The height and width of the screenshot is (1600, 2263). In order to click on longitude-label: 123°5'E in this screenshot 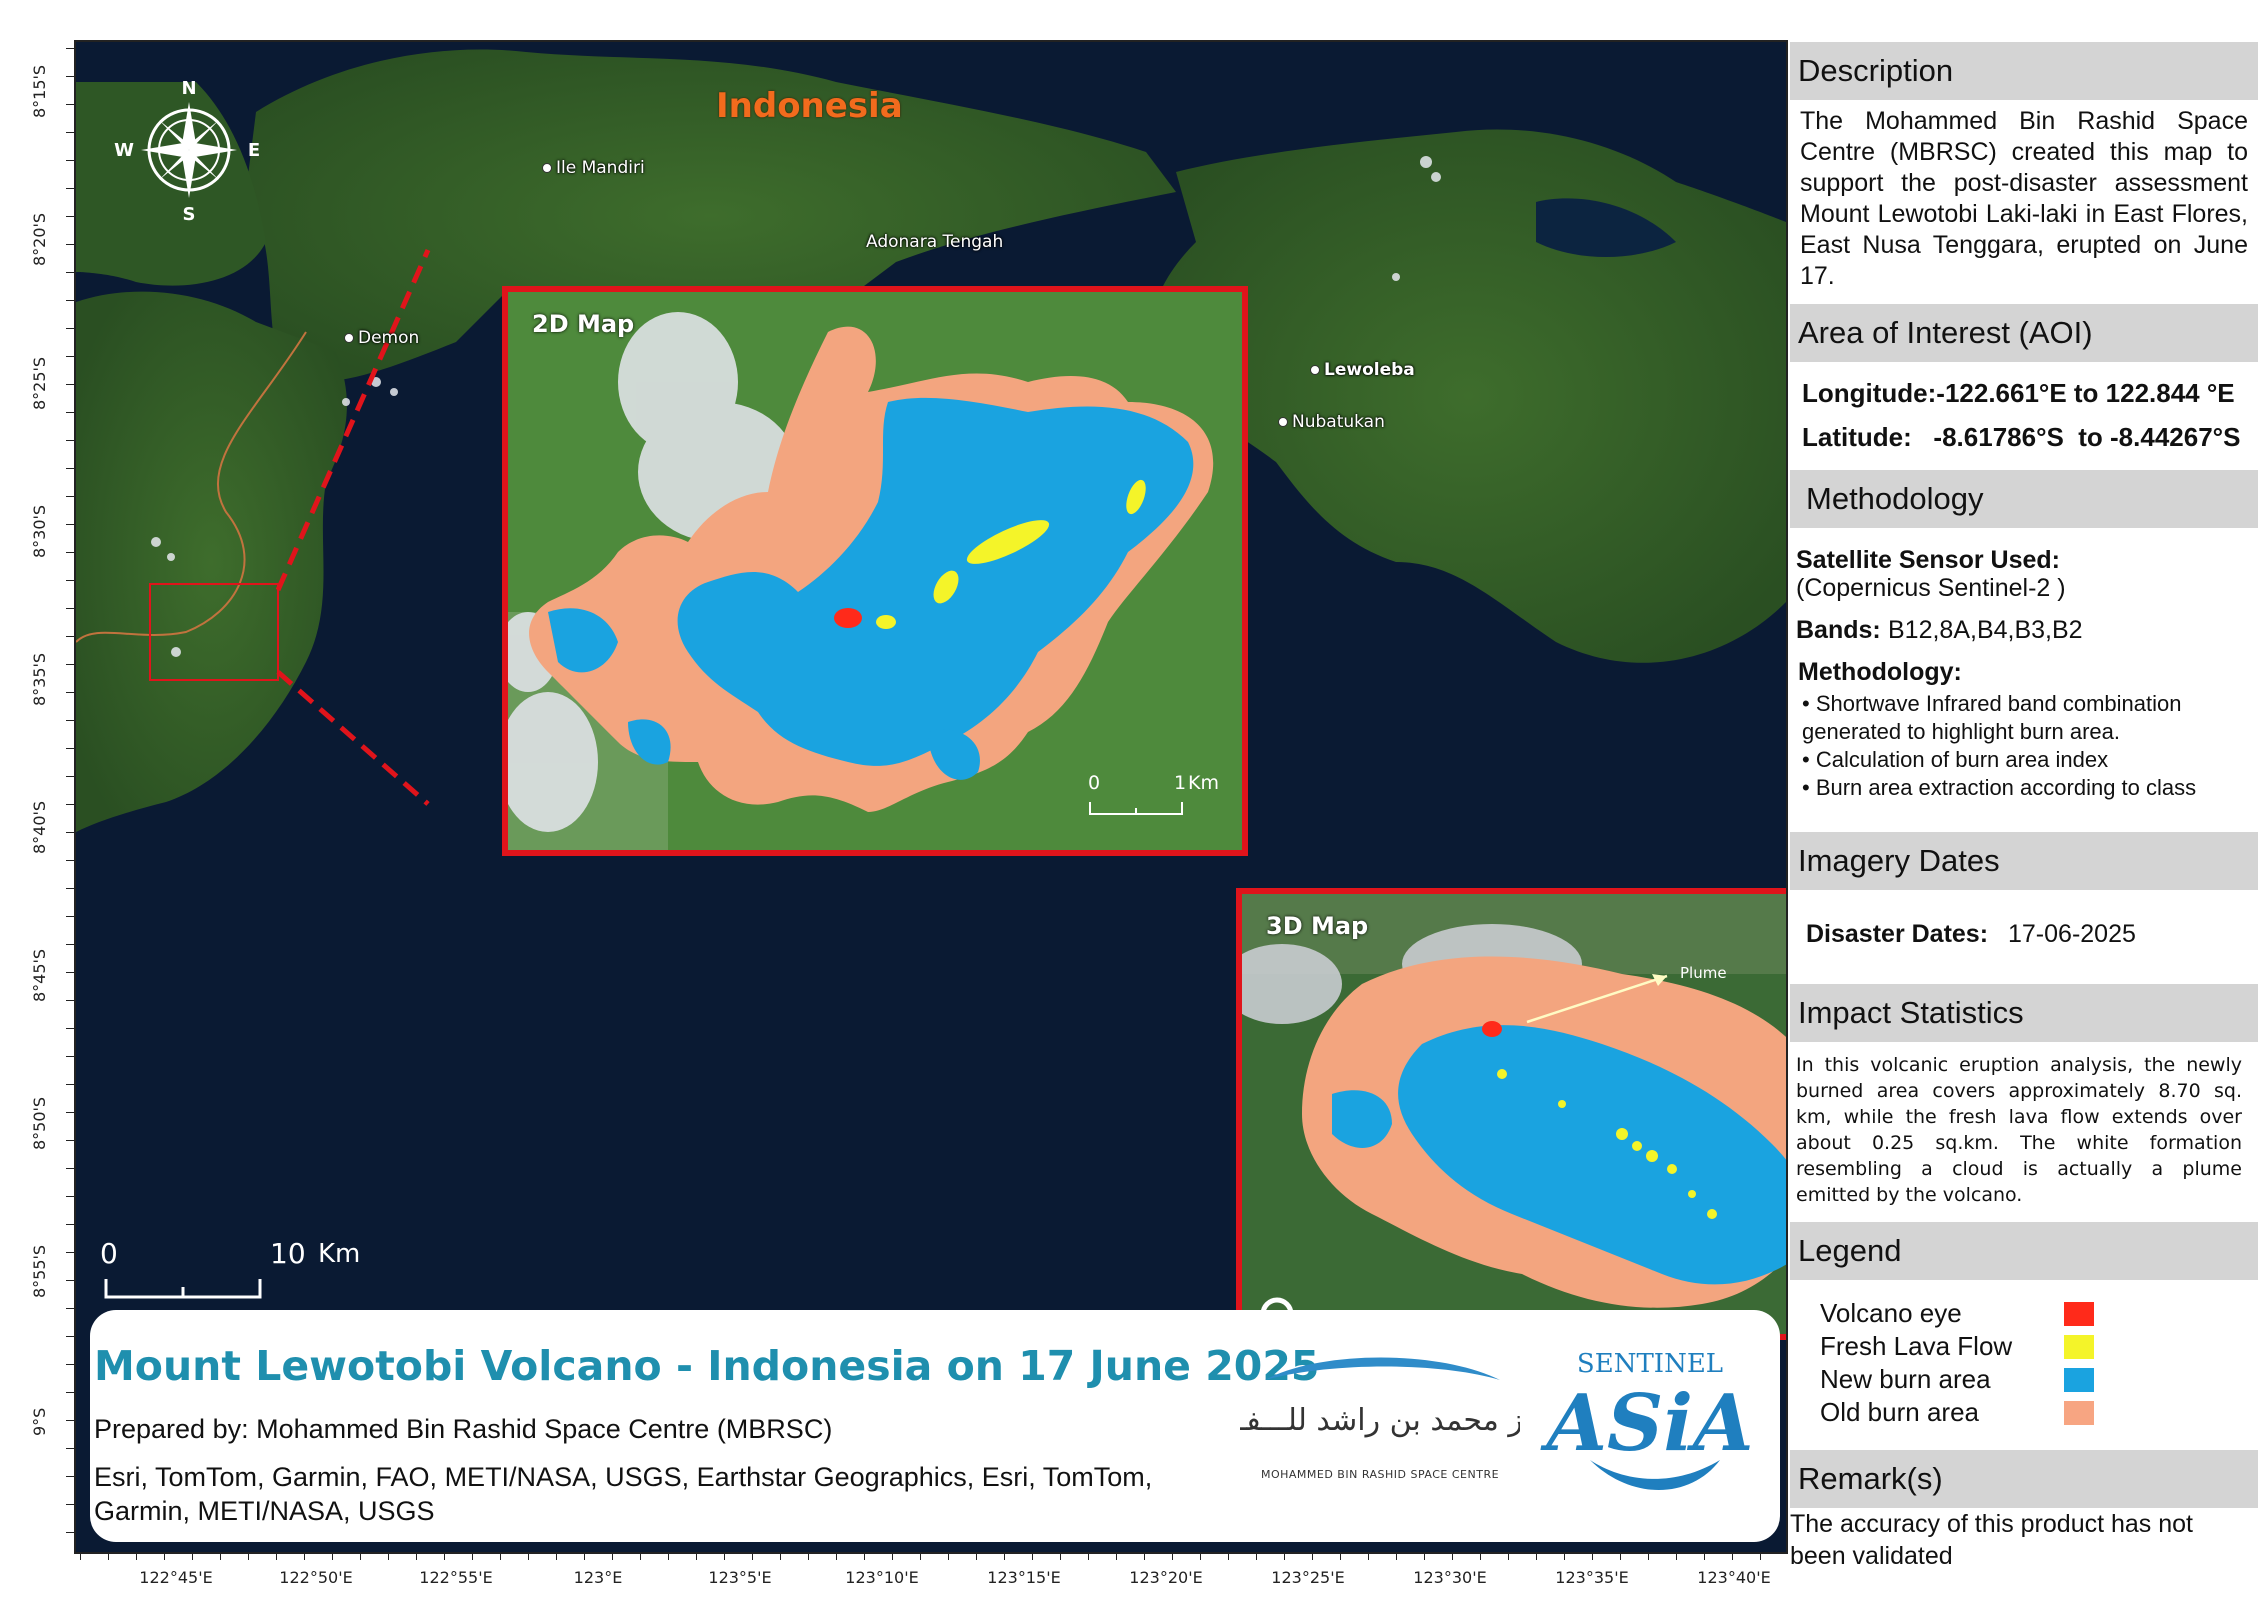, I will do `click(740, 1577)`.